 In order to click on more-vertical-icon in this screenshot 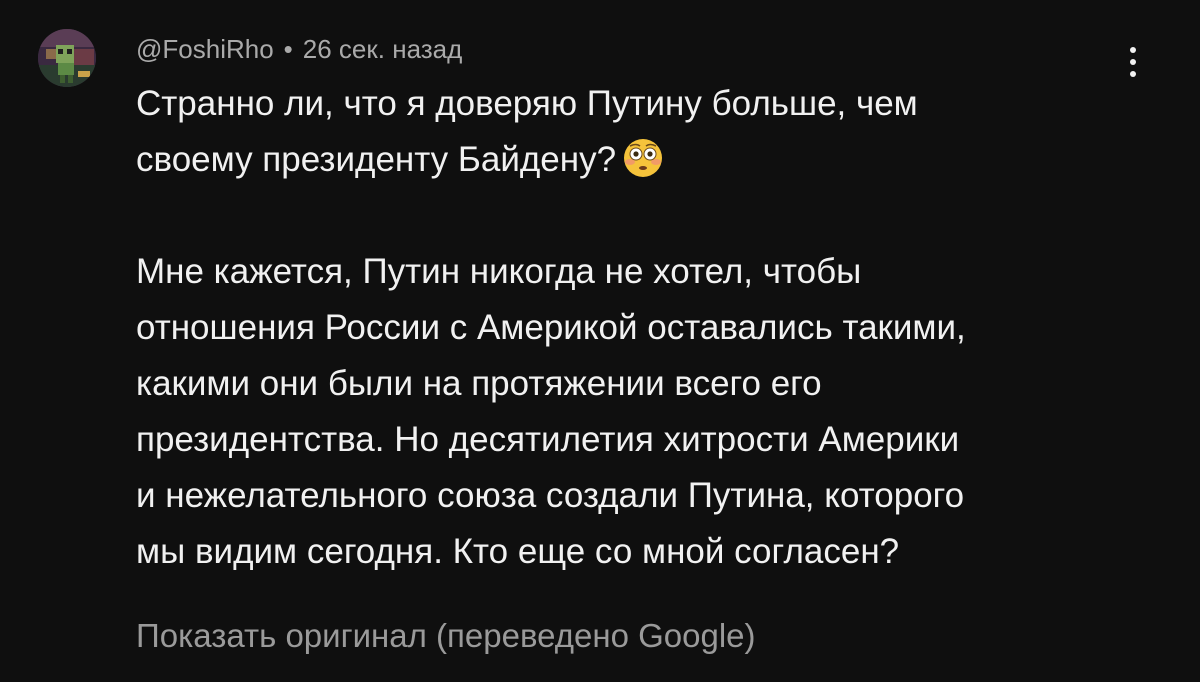, I will do `click(1133, 50)`.